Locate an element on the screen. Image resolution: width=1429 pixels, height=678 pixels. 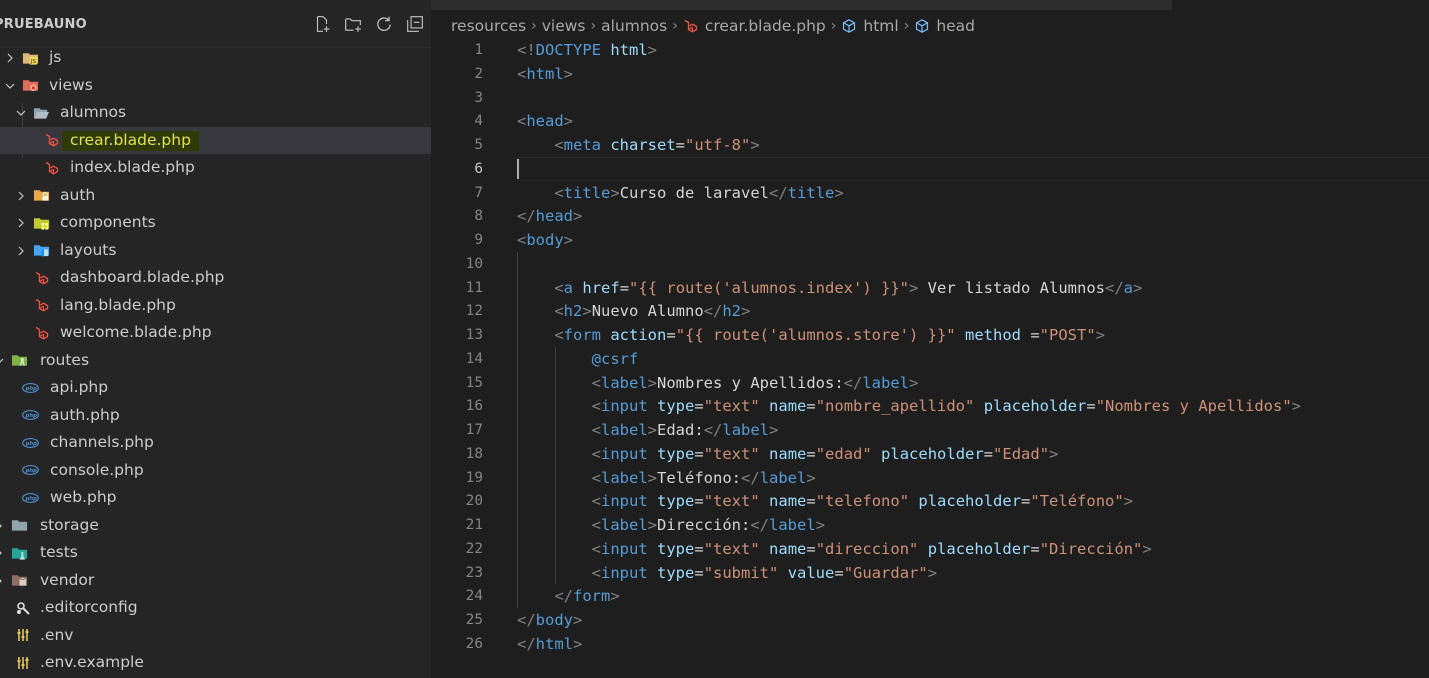
tree-item-dashboard-blade-php: dashboard.blade.php is located at coordinates (215, 277).